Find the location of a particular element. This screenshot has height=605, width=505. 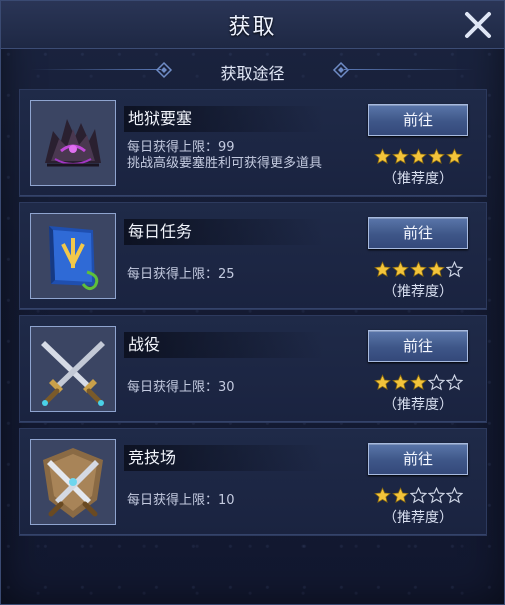

arena-shield-icon is located at coordinates (73, 482).